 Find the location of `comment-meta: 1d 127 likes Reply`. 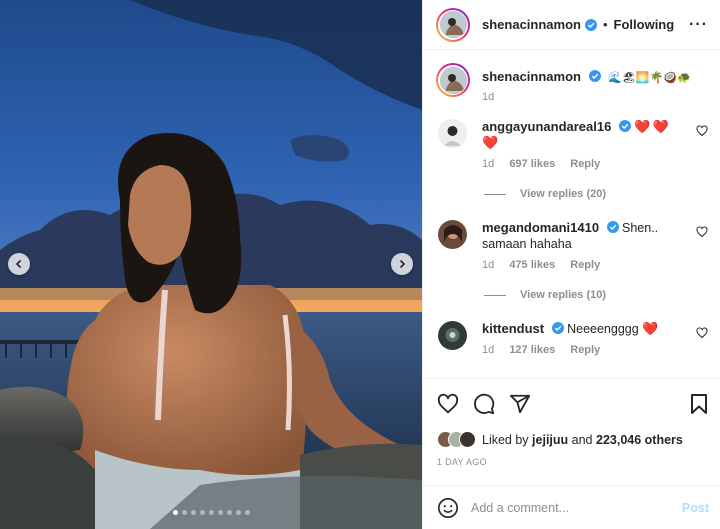

comment-meta: 1d 127 likes Reply is located at coordinates (582, 350).